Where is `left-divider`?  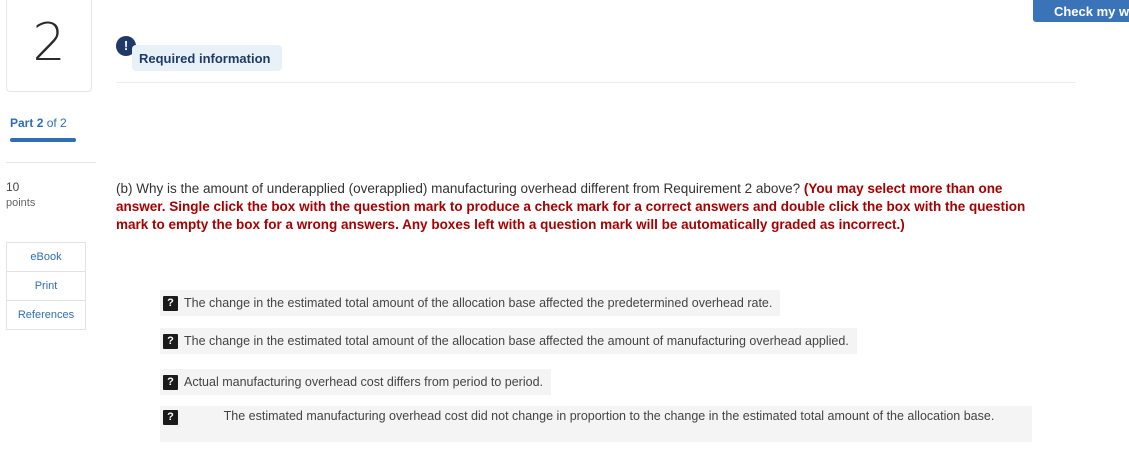
left-divider is located at coordinates (51, 162).